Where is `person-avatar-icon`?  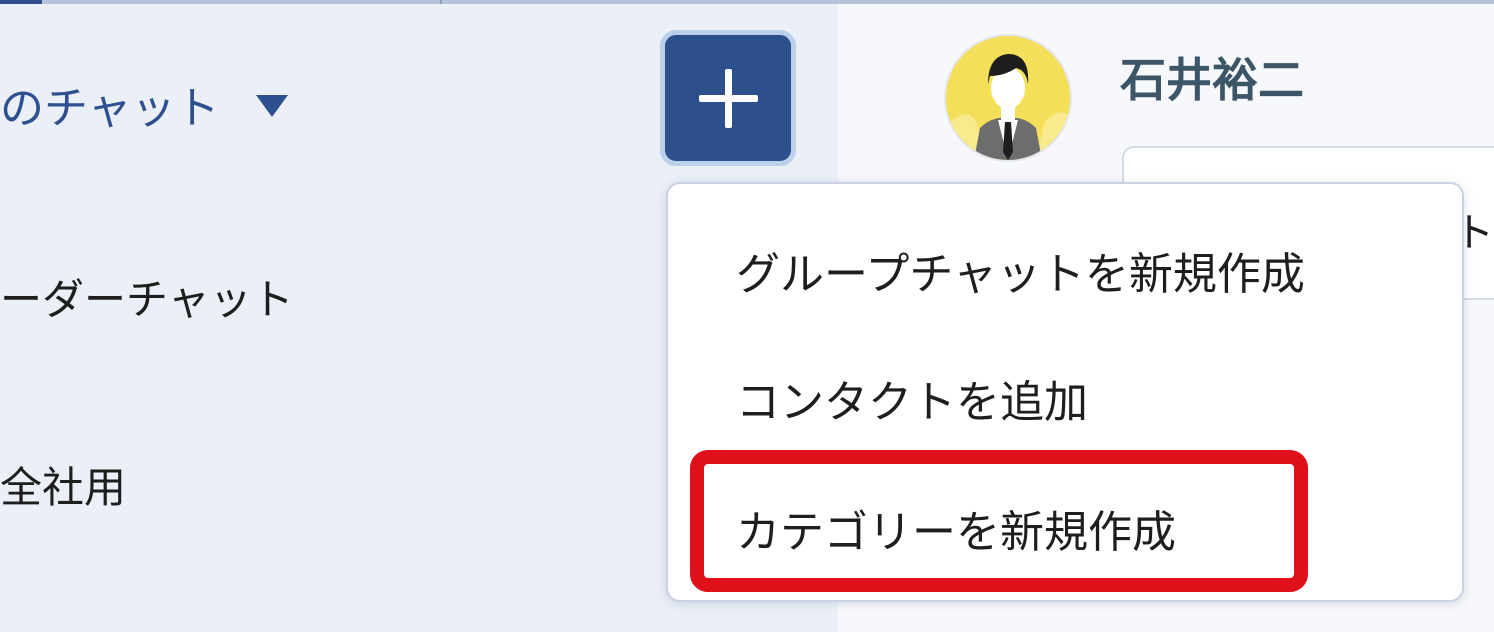 person-avatar-icon is located at coordinates (1008, 98).